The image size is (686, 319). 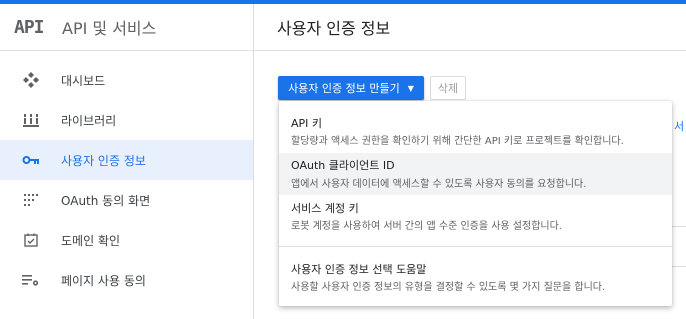 What do you see at coordinates (343, 165) in the screenshot?
I see `menu-item-title: OAuth 클라이언트 ID` at bounding box center [343, 165].